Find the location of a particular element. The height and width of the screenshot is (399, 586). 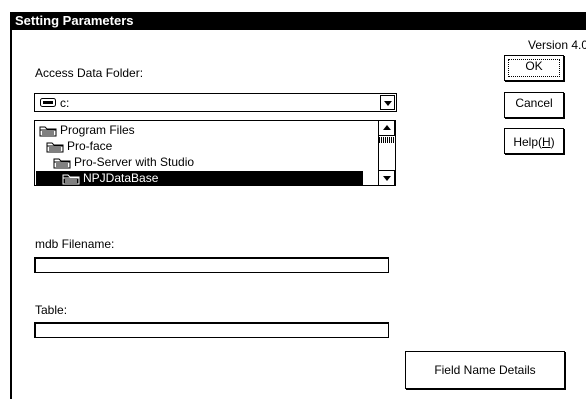

scroll-thumb is located at coordinates (386, 140).